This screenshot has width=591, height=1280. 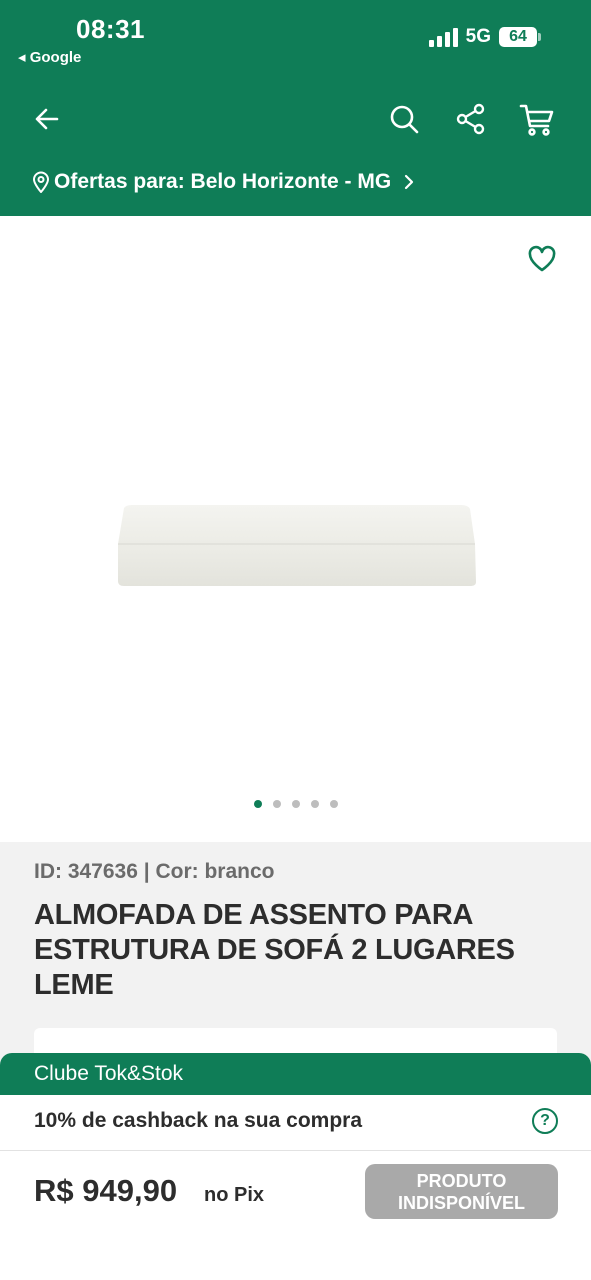 What do you see at coordinates (41, 182) in the screenshot?
I see `map-pin-icon` at bounding box center [41, 182].